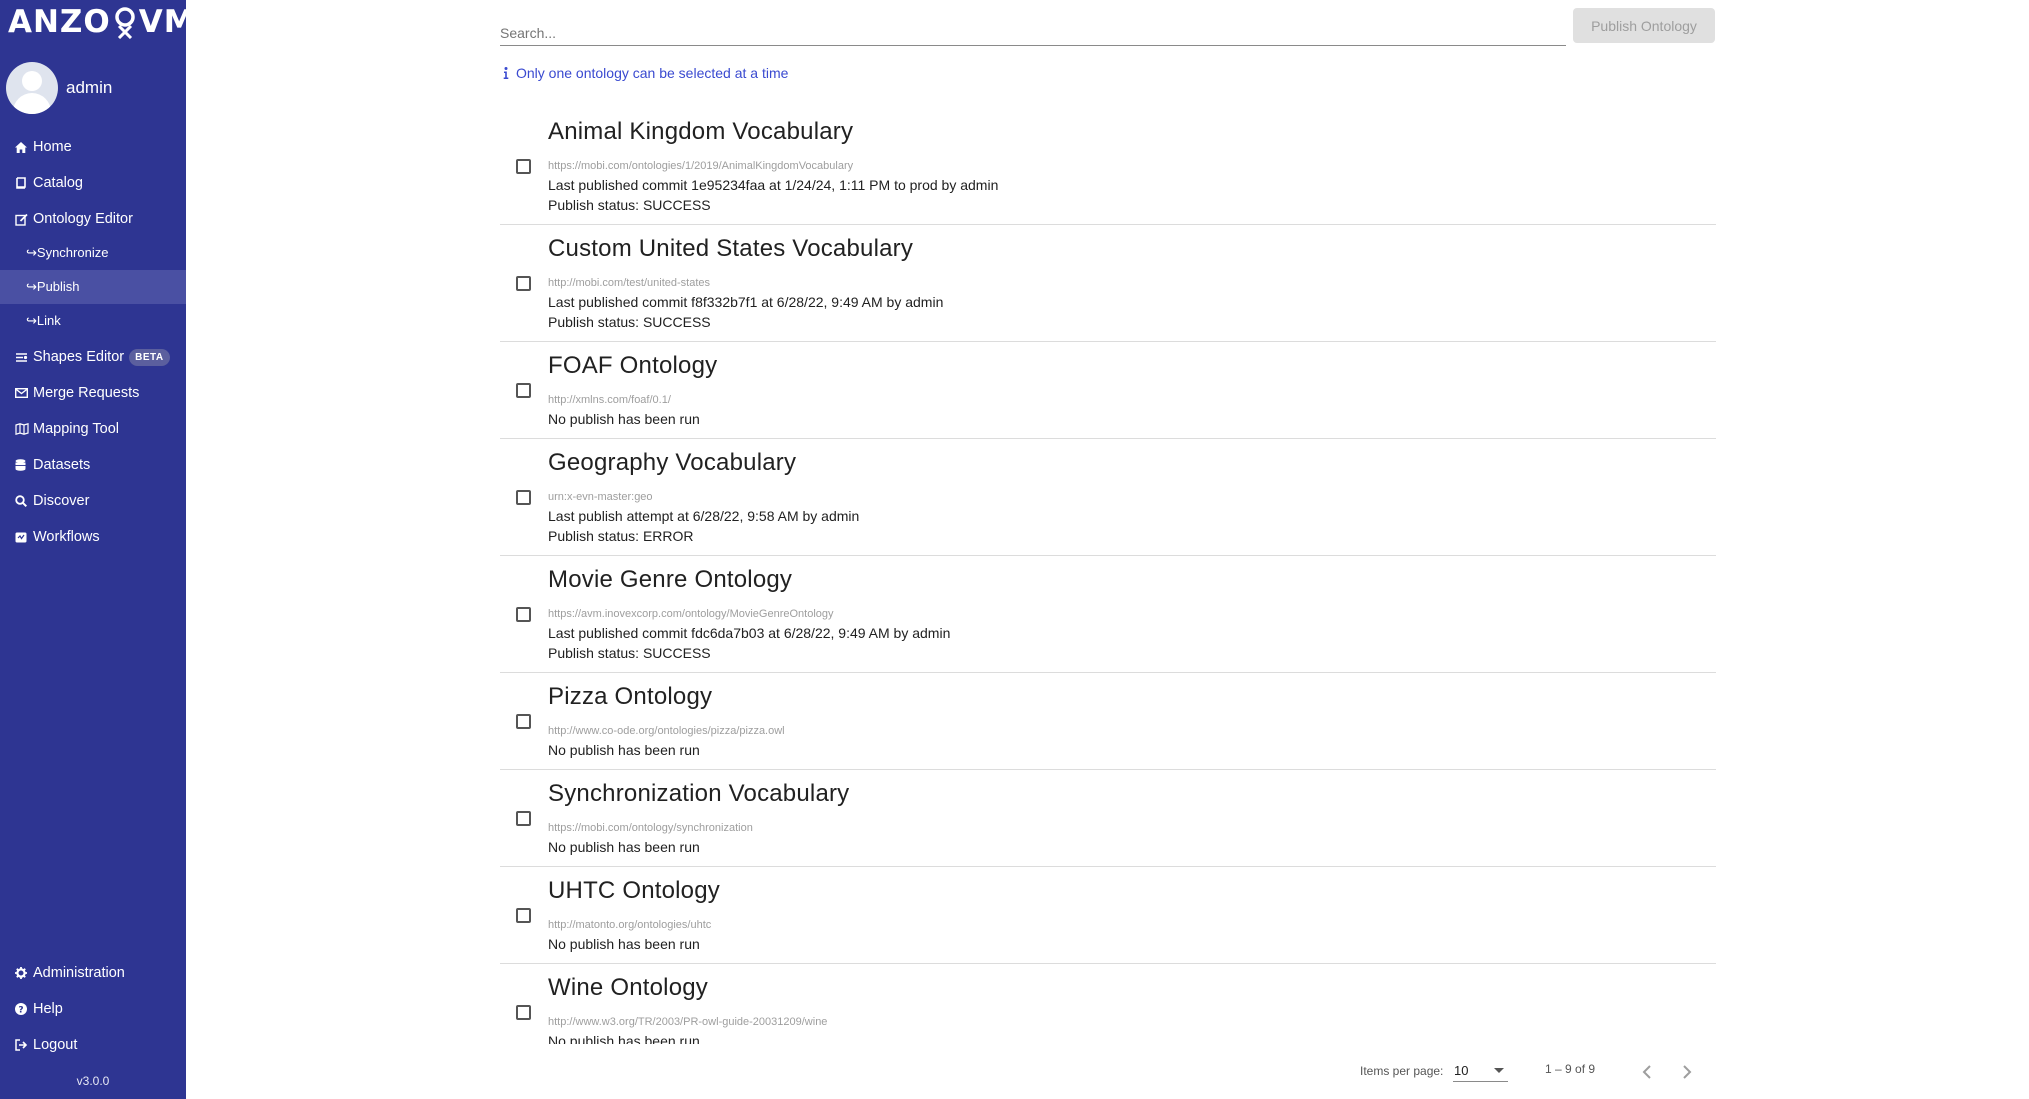  What do you see at coordinates (24, 465) in the screenshot?
I see `database-icon` at bounding box center [24, 465].